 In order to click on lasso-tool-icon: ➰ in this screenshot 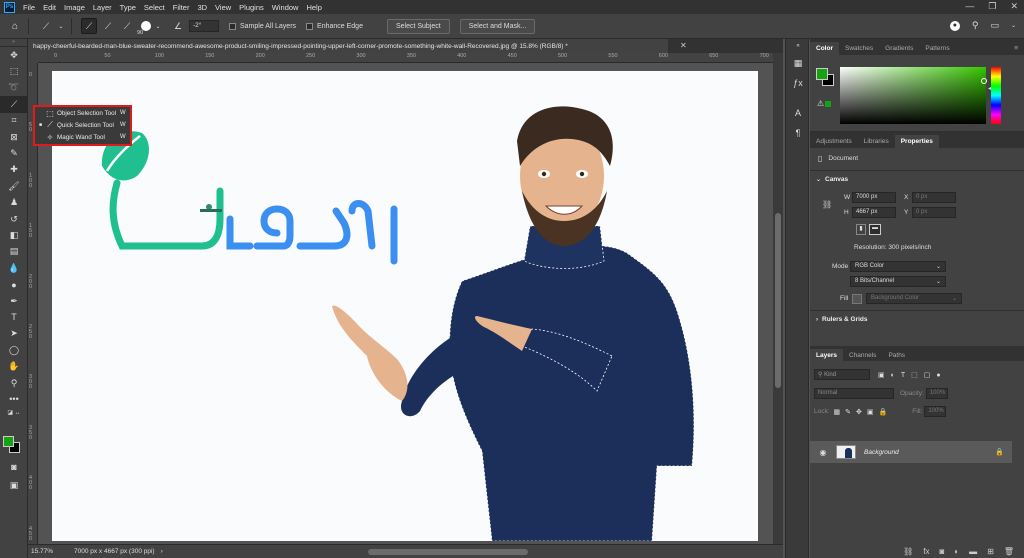, I will do `click(14, 88)`.